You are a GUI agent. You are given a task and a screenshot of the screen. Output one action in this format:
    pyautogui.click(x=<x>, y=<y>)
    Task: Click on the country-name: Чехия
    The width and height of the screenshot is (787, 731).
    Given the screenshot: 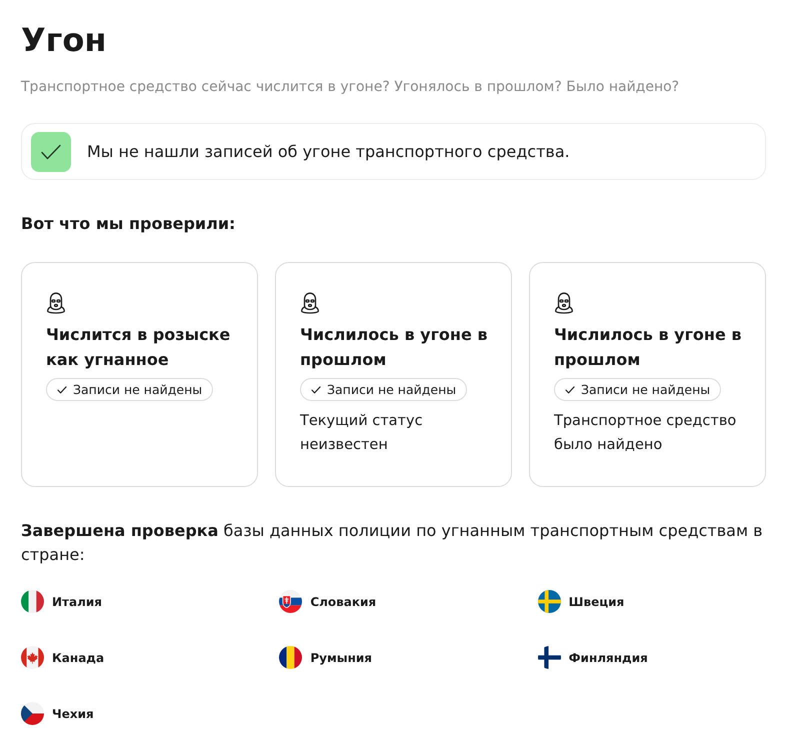 What is the action you would take?
    pyautogui.click(x=73, y=714)
    